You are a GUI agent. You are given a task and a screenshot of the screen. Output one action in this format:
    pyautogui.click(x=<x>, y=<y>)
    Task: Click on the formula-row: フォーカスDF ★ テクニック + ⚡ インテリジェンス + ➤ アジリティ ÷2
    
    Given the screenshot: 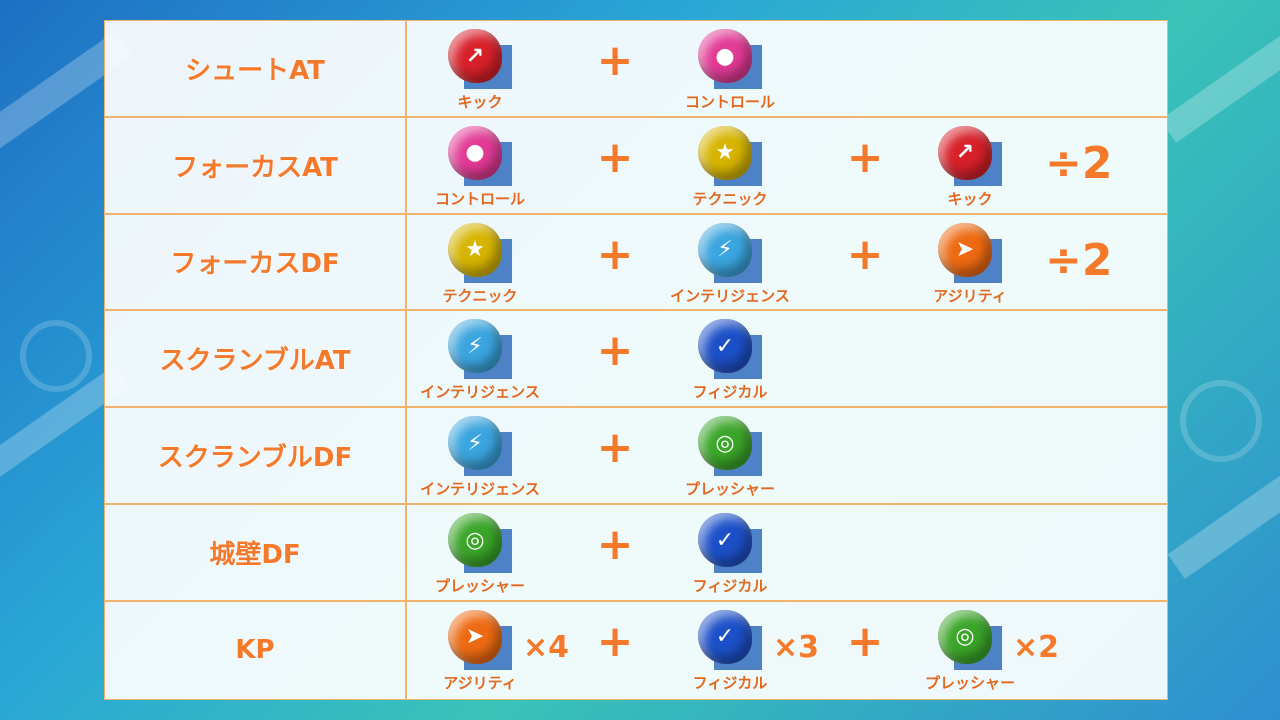 What is the action you would take?
    pyautogui.click(x=636, y=263)
    